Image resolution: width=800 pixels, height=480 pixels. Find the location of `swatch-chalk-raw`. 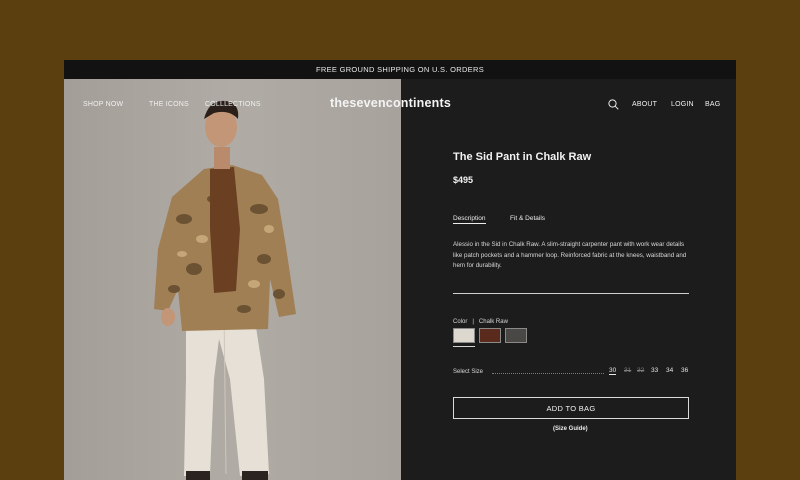

swatch-chalk-raw is located at coordinates (464, 335).